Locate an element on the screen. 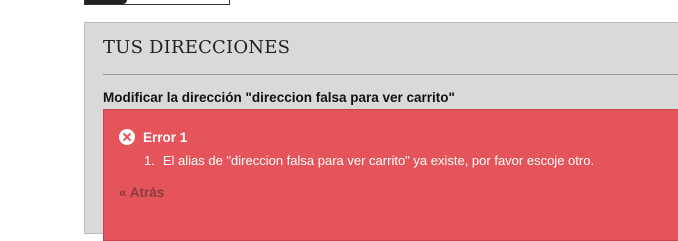 Image resolution: width=678 pixels, height=241 pixels. alert-title: Error 1 is located at coordinates (165, 137).